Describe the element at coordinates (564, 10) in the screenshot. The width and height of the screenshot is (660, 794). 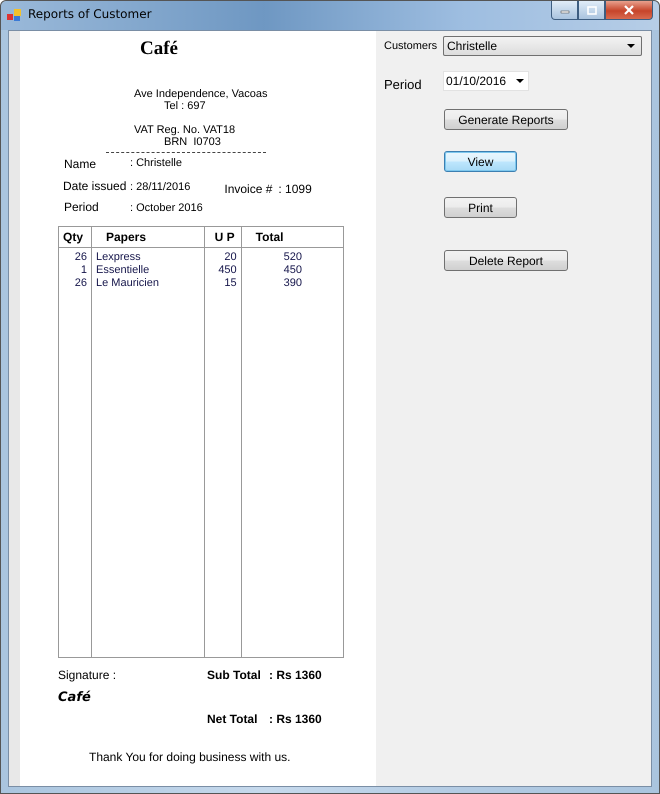
I see `minimize-button` at that location.